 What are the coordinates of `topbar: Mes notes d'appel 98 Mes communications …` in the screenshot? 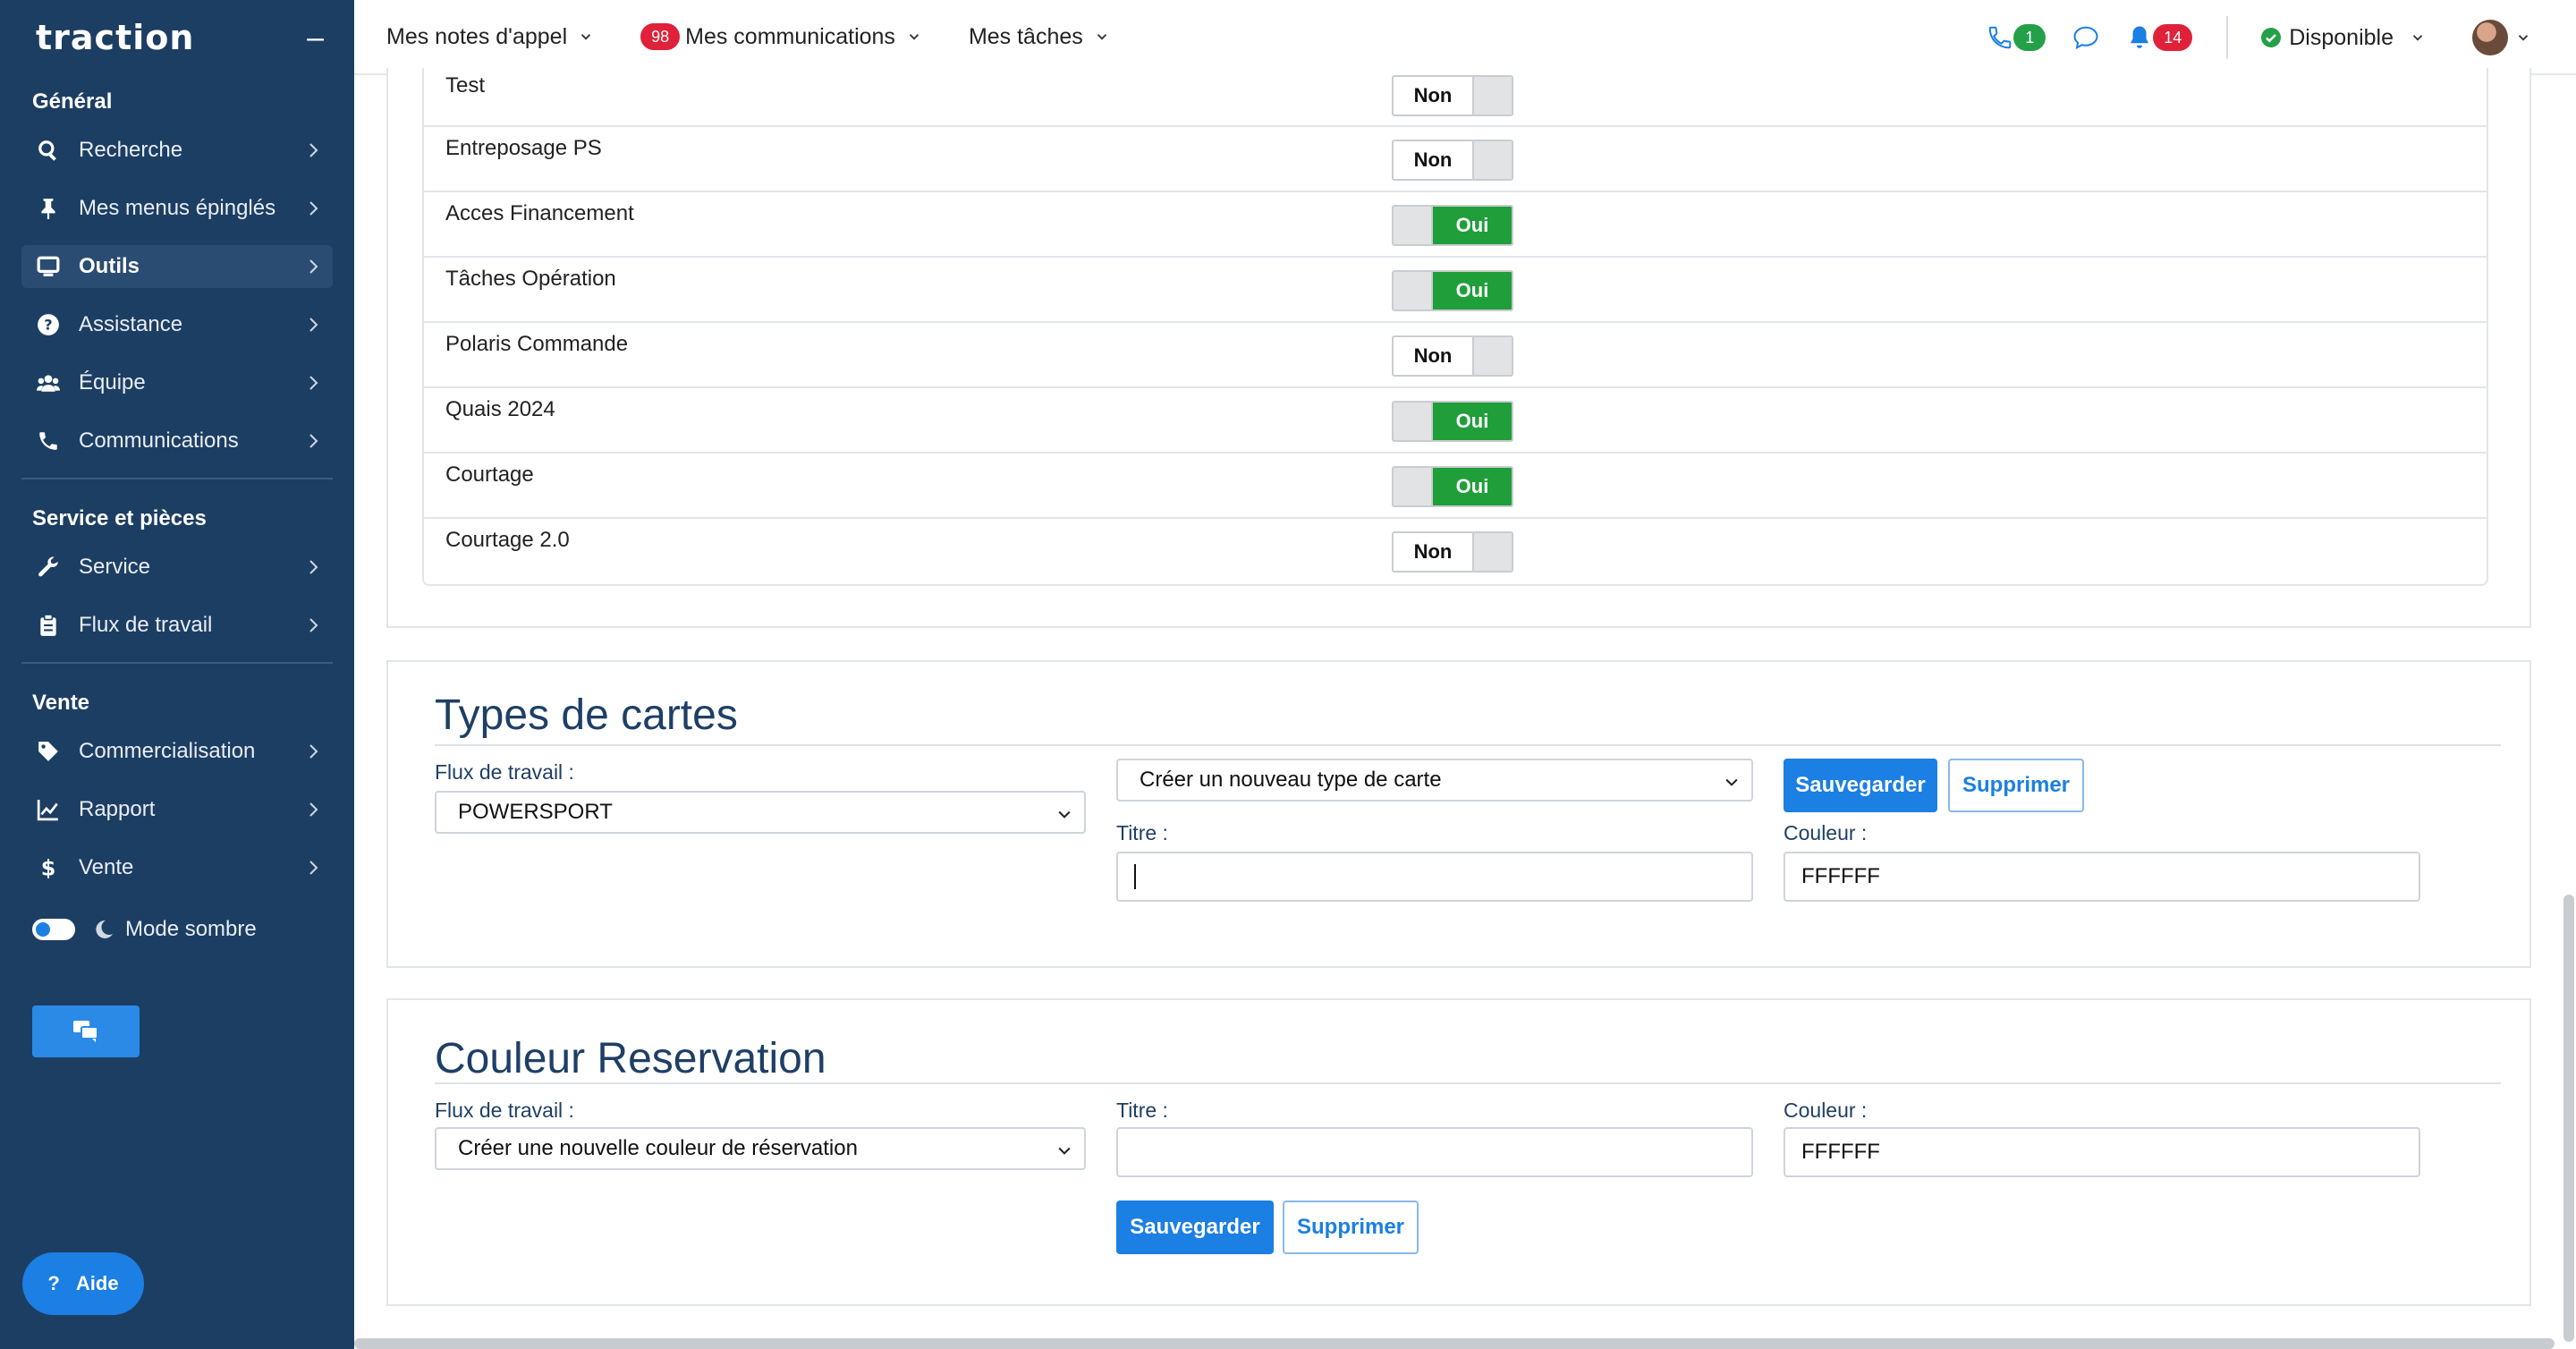 It's located at (1465, 37).